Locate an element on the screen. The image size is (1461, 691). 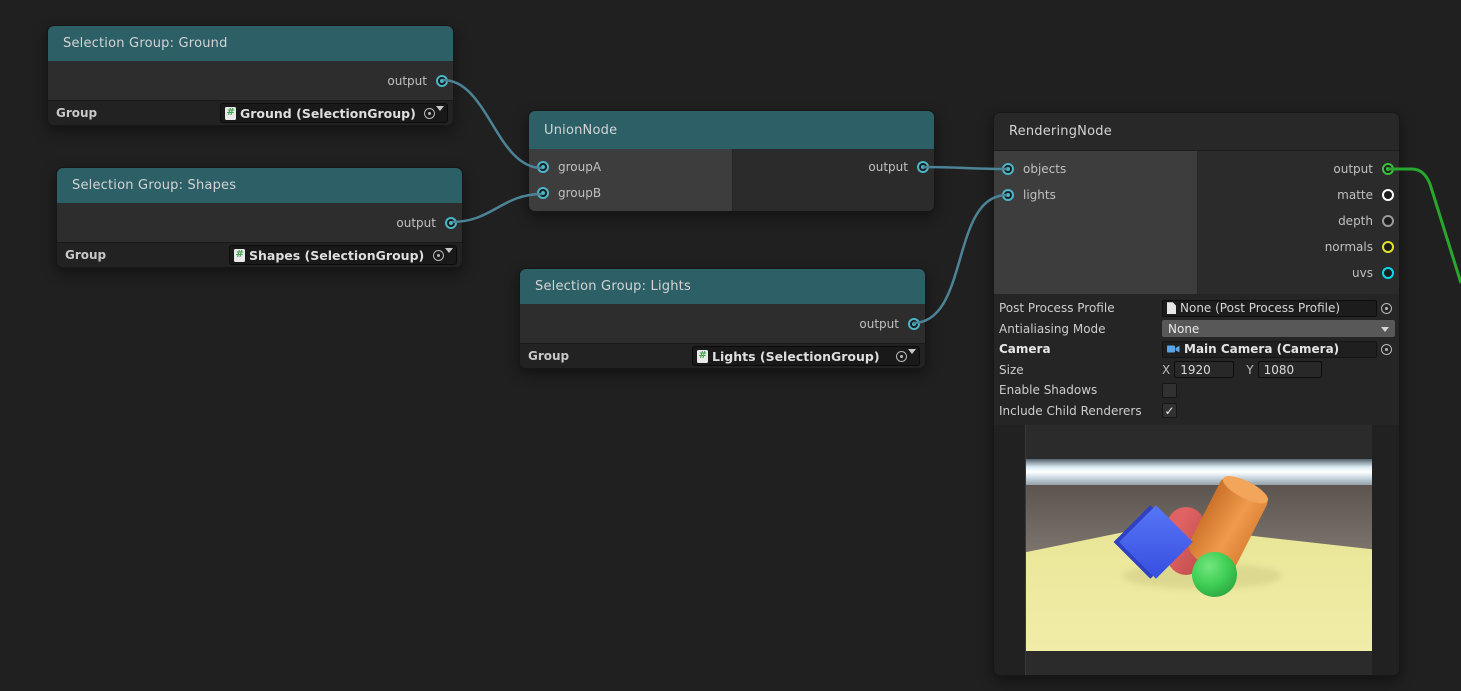
antialiasing-mode-value: None is located at coordinates (1184, 328).